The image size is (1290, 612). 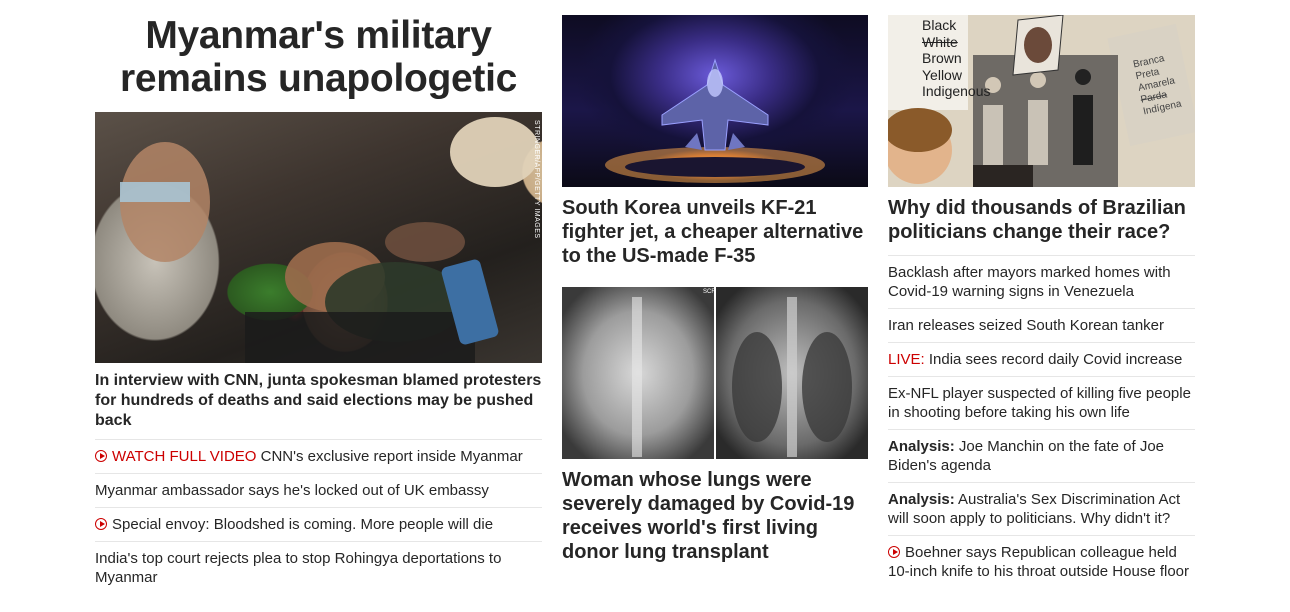 I want to click on fighter-jet-photo, so click(x=715, y=101).